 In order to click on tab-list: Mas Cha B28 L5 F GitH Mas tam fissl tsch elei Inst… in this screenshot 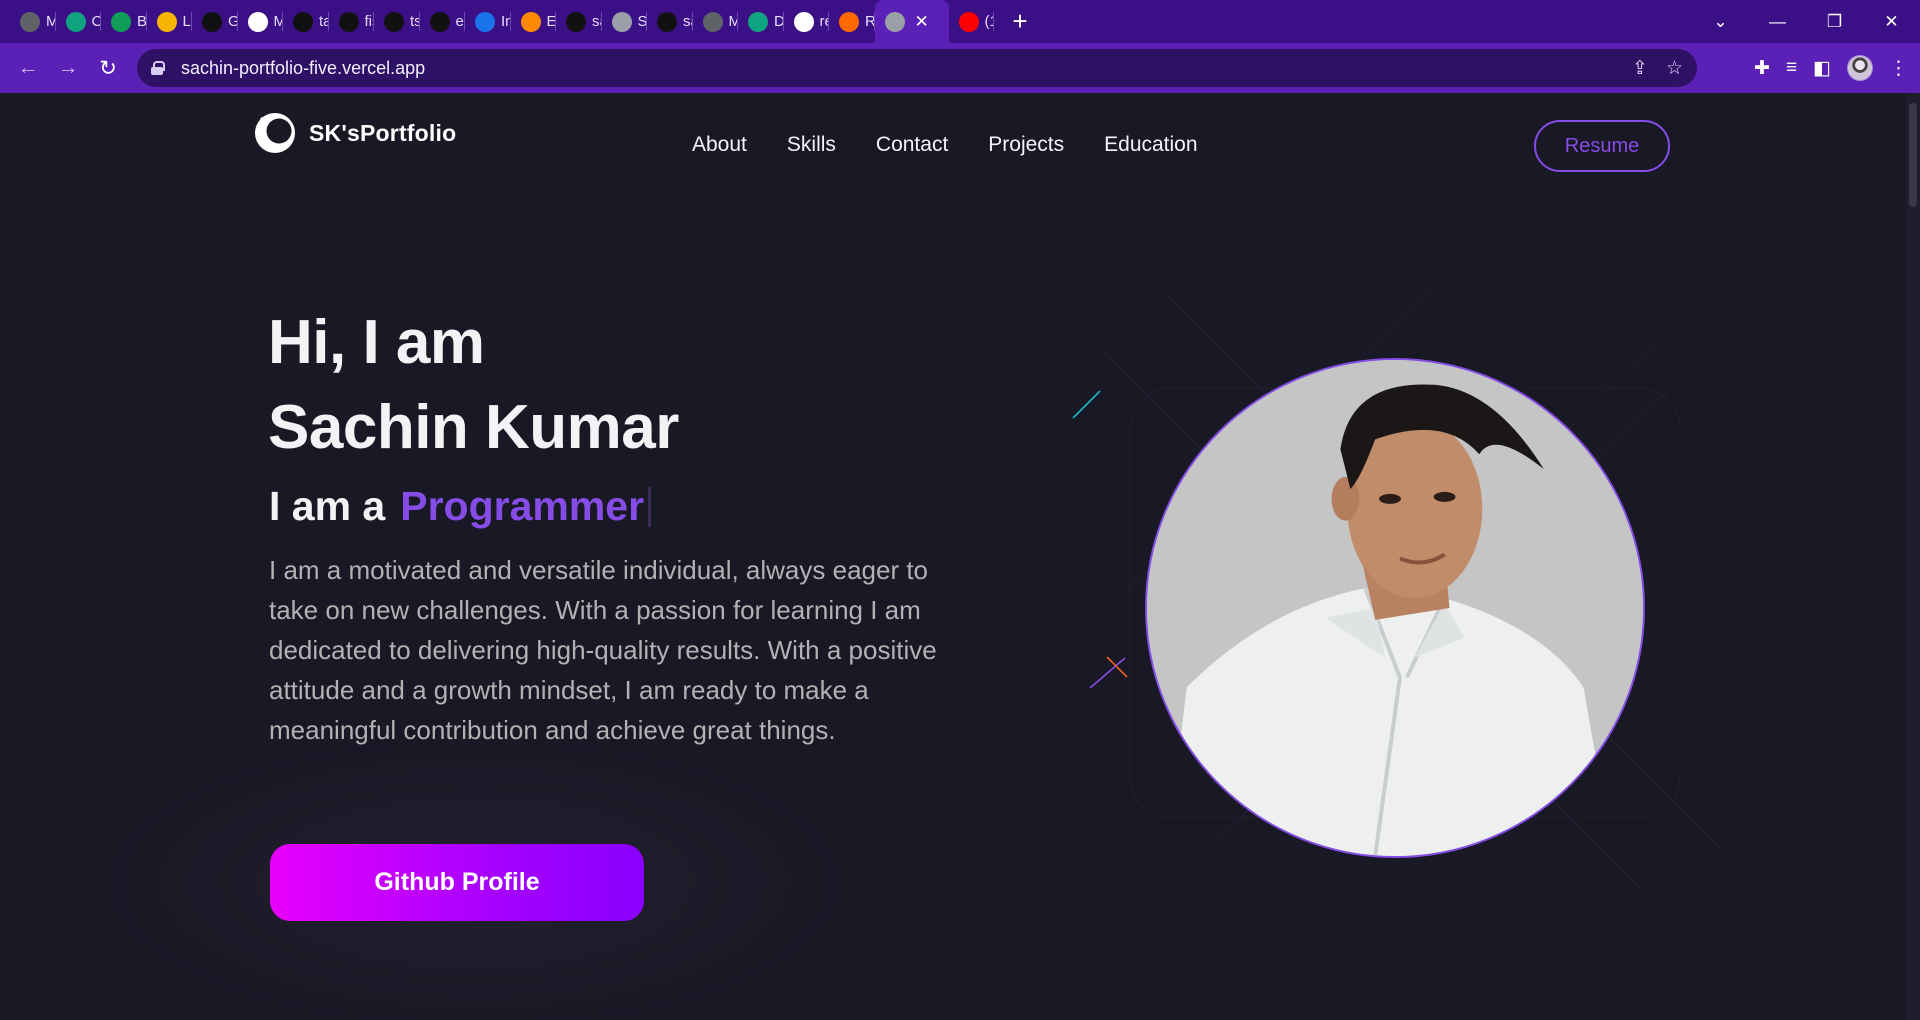, I will do `click(502, 21)`.